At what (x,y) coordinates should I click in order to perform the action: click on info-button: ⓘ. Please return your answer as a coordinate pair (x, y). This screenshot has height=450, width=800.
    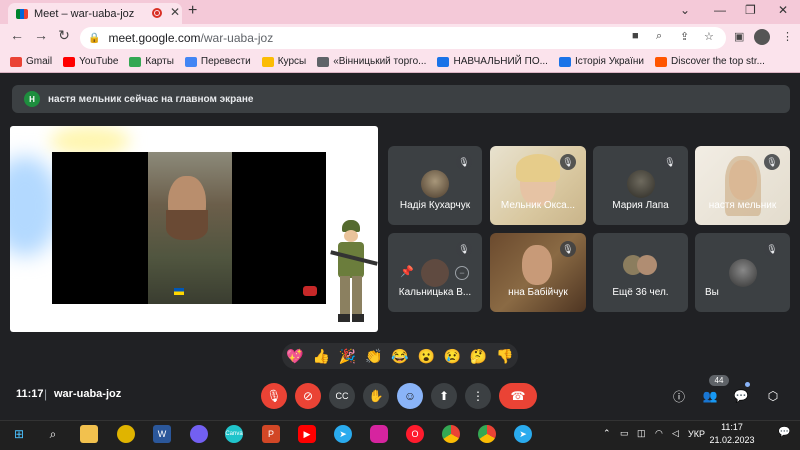
    Looking at the image, I should click on (679, 396).